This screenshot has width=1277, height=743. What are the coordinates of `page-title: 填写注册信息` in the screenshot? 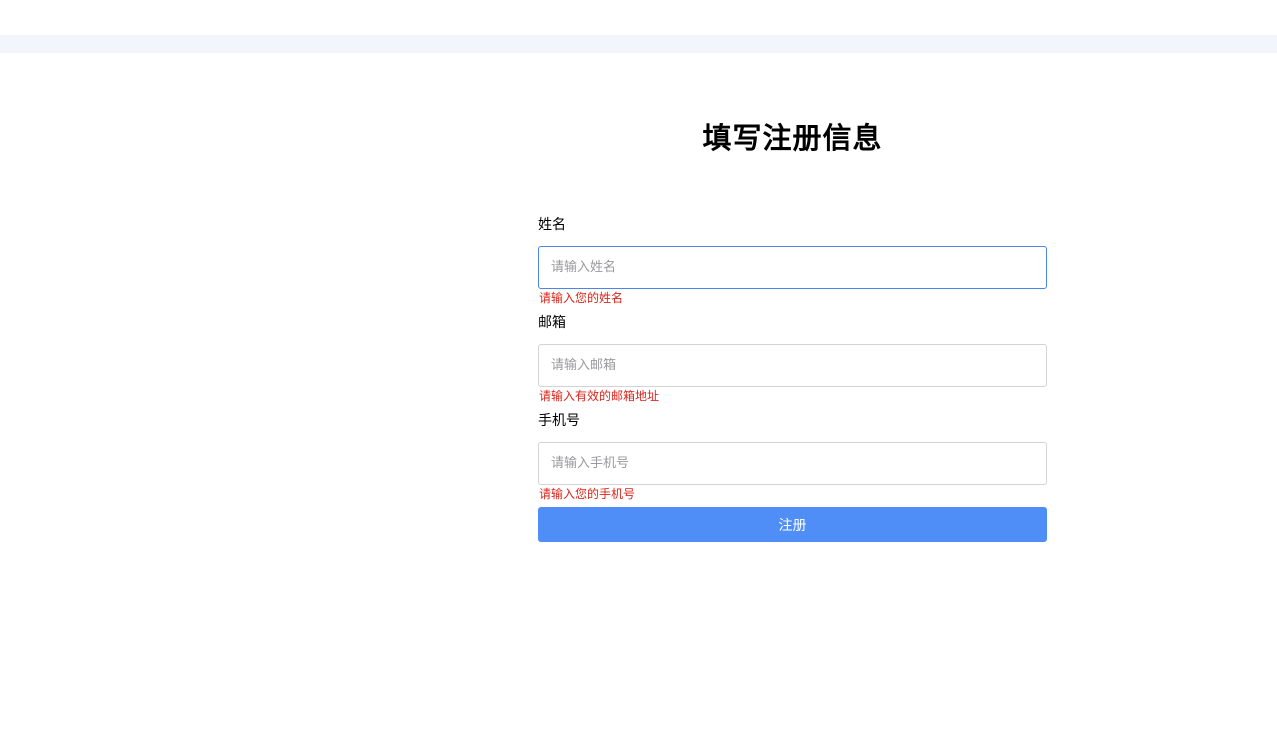 It's located at (792, 138).